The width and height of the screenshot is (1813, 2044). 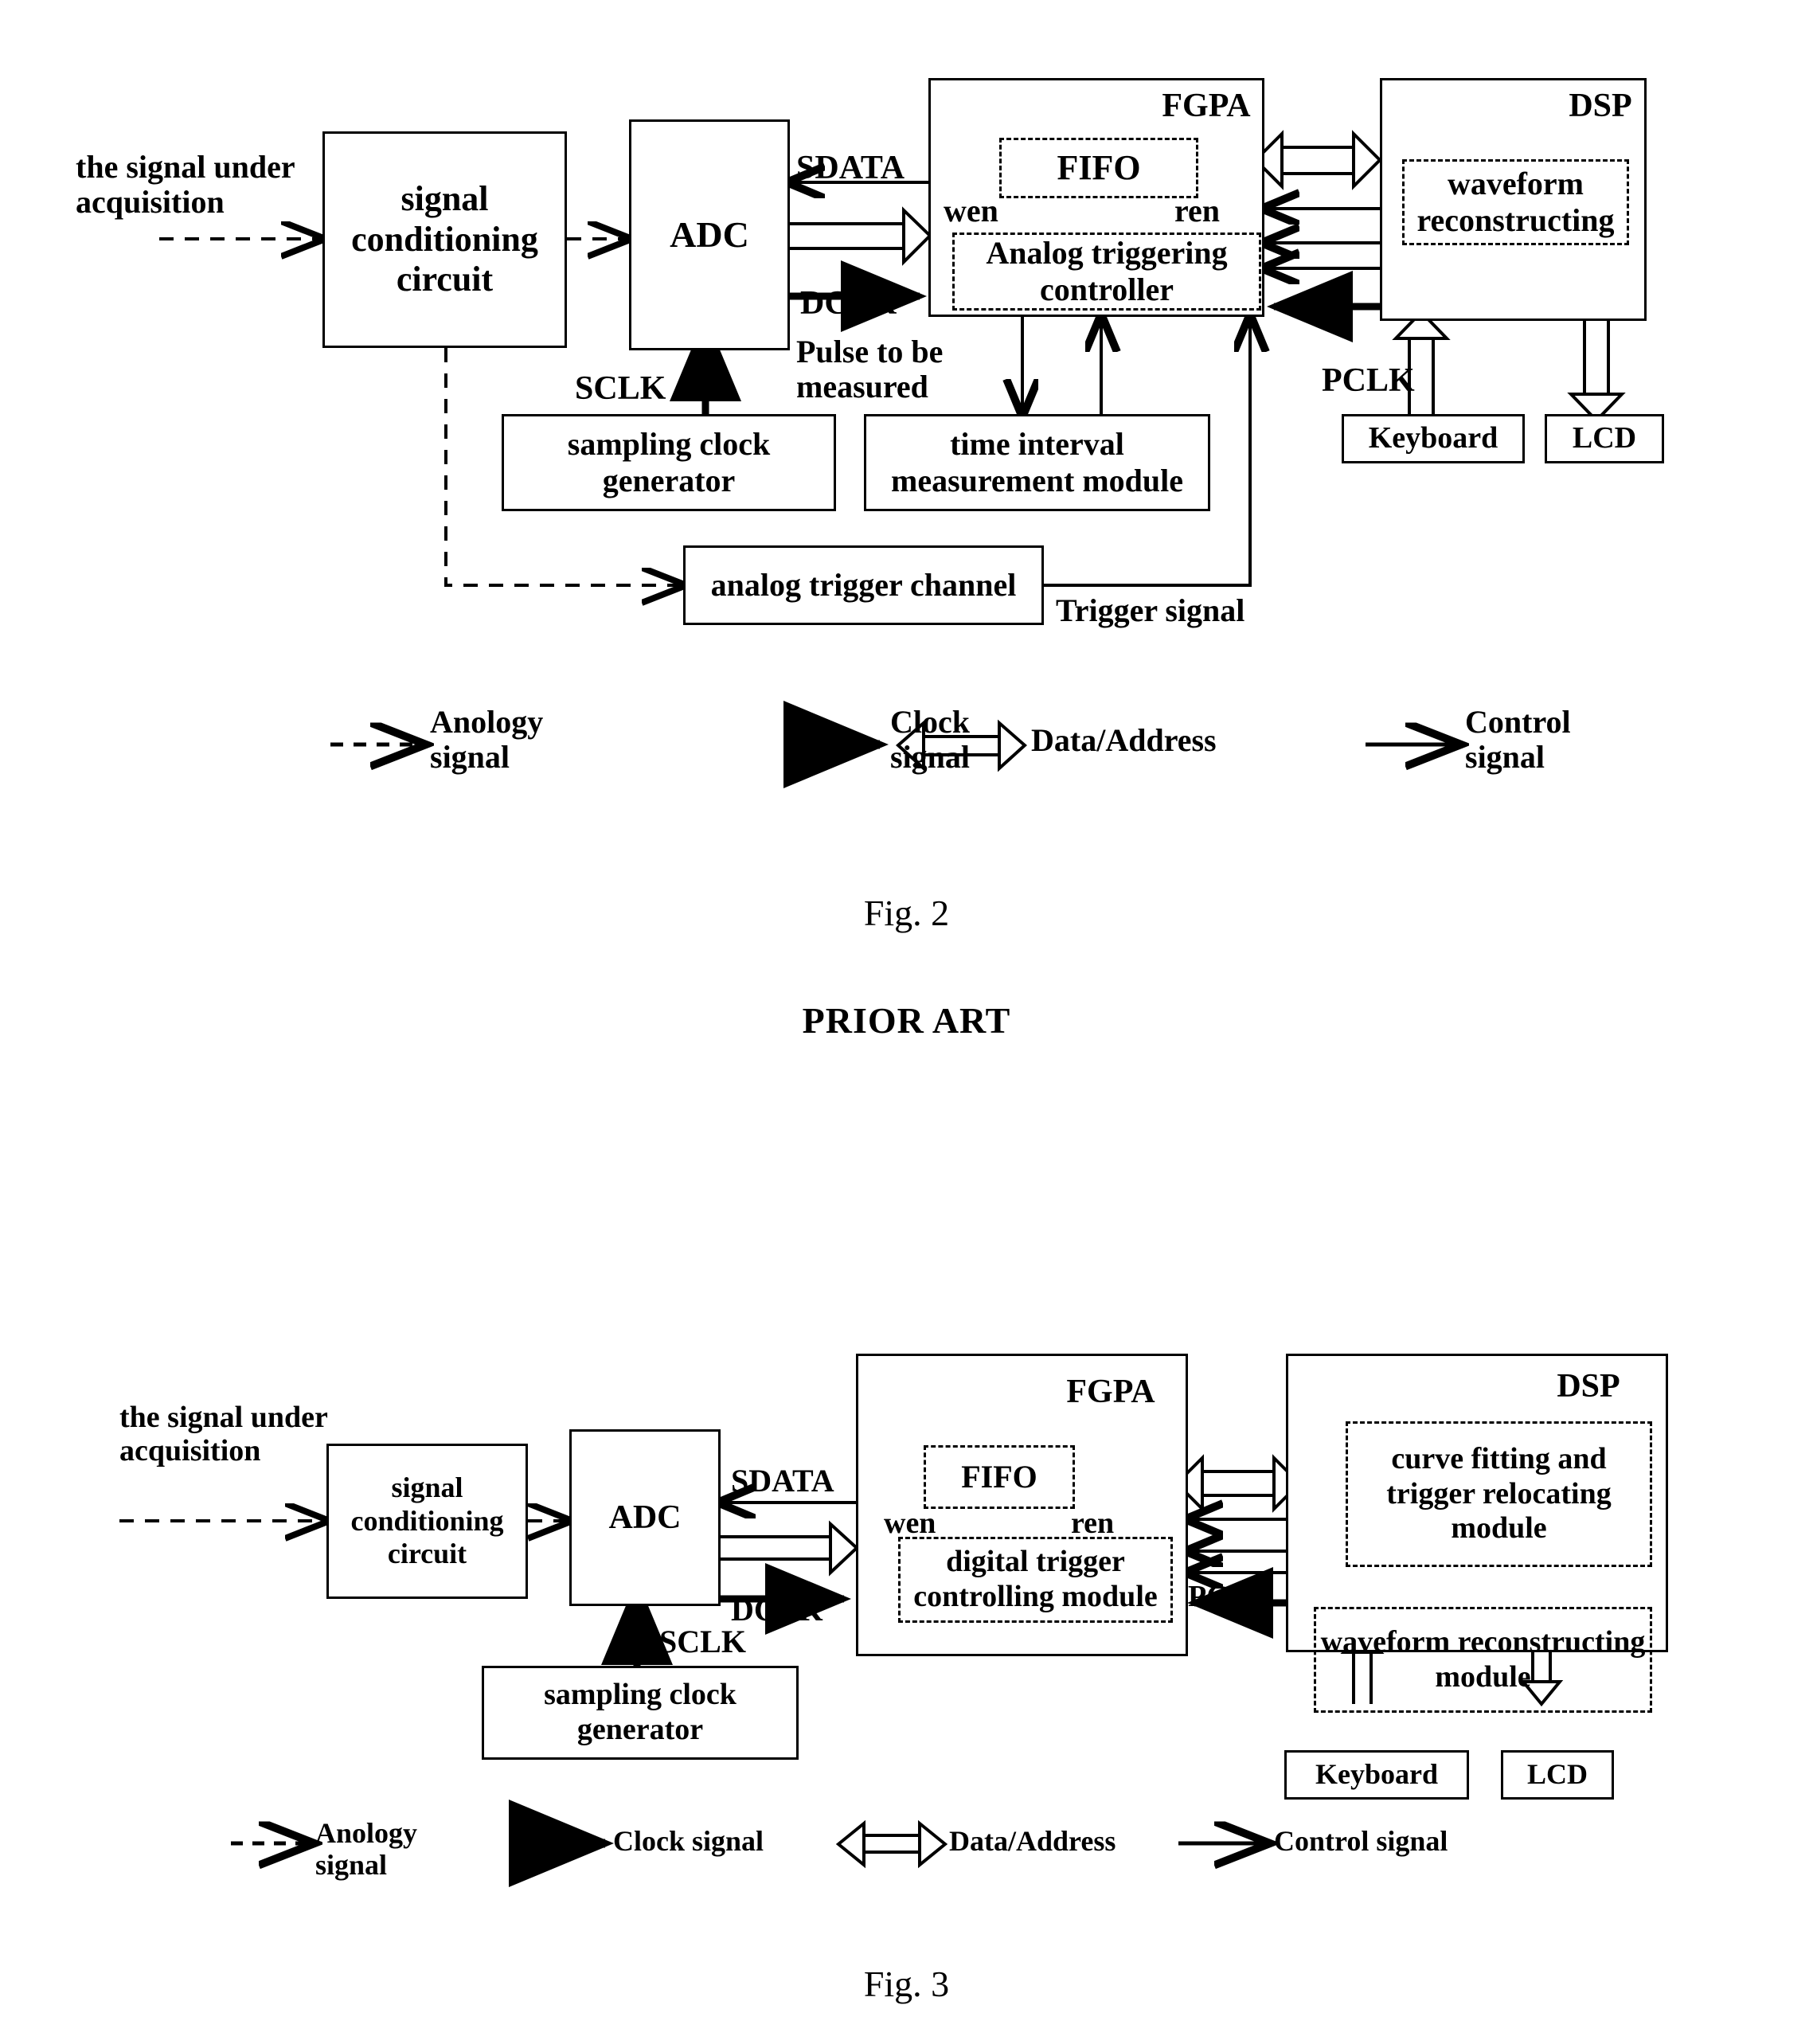 I want to click on label-pclk: PCLK, so click(x=1230, y=1596).